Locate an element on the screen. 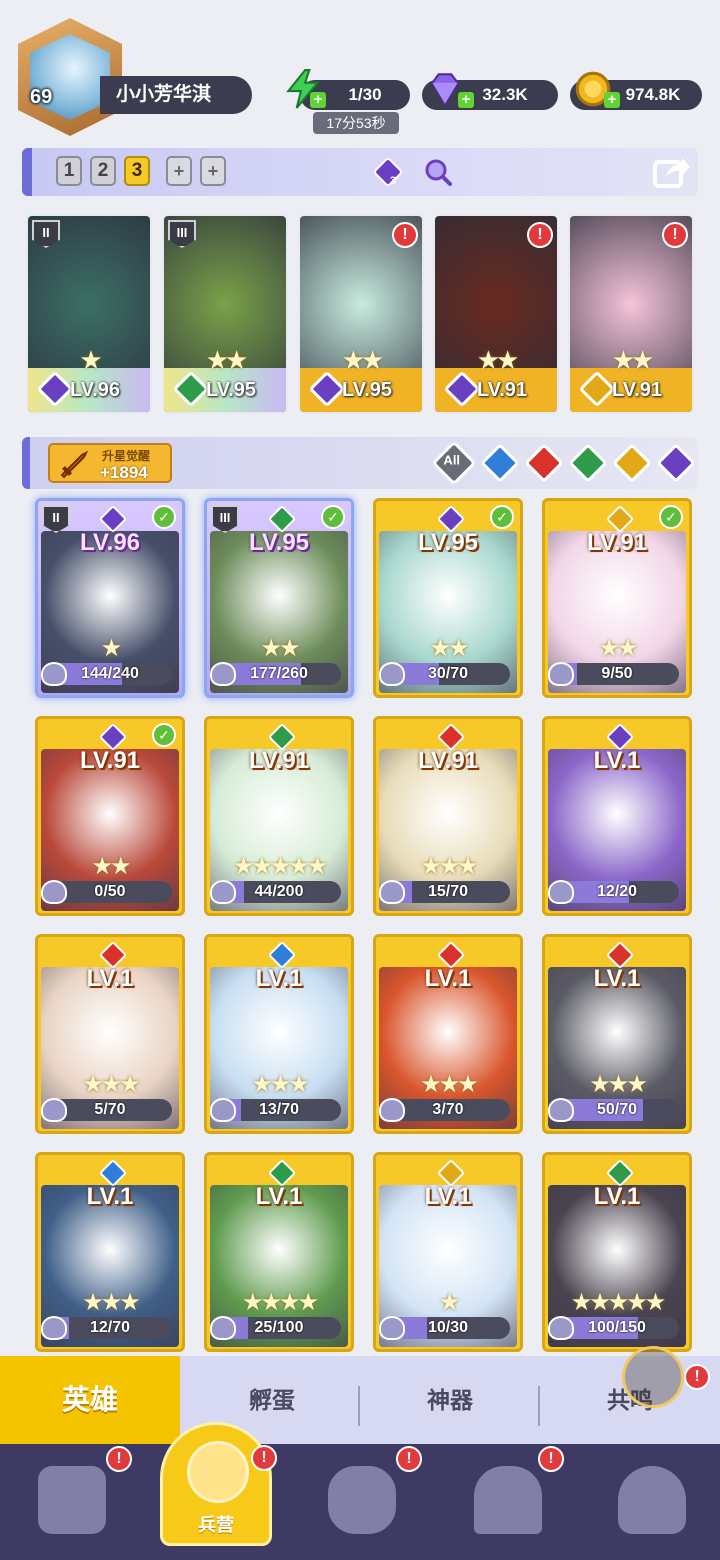 This screenshot has width=720, height=1560. tab-artifact: 神器 is located at coordinates (450, 1400).